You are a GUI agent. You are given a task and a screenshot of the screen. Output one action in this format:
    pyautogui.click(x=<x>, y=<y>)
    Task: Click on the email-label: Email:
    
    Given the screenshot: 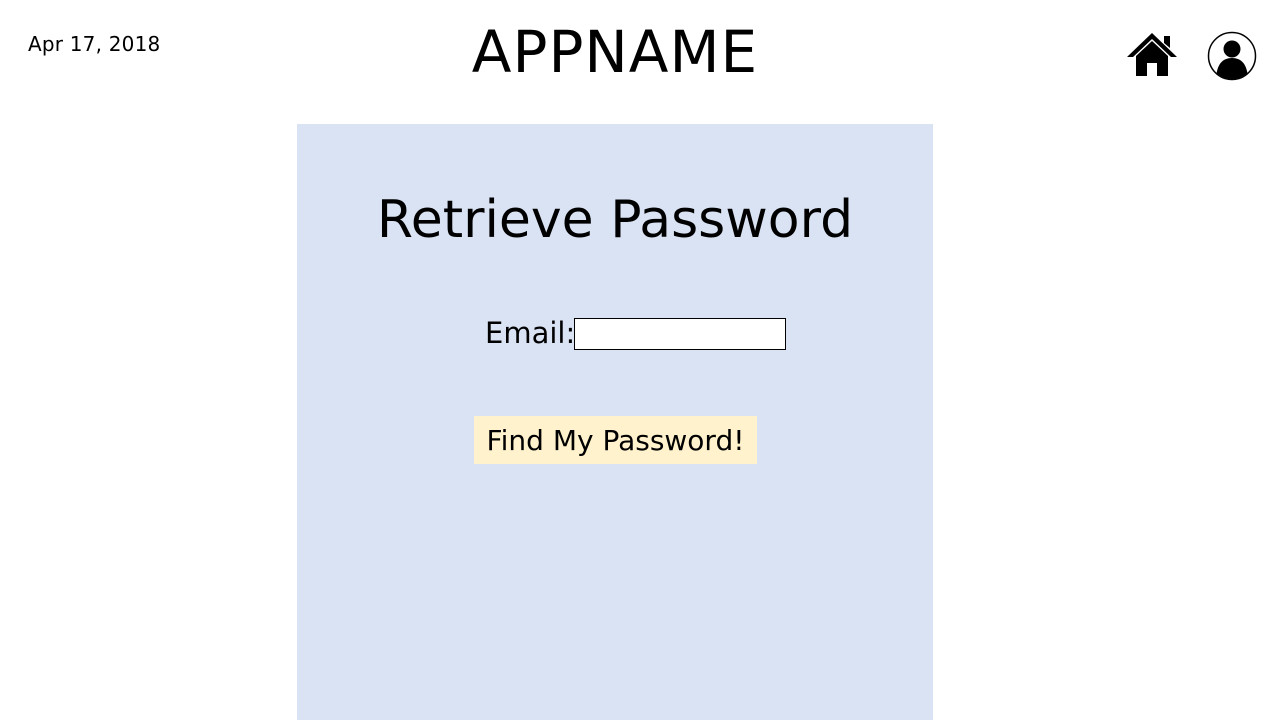 What is the action you would take?
    pyautogui.click(x=530, y=333)
    